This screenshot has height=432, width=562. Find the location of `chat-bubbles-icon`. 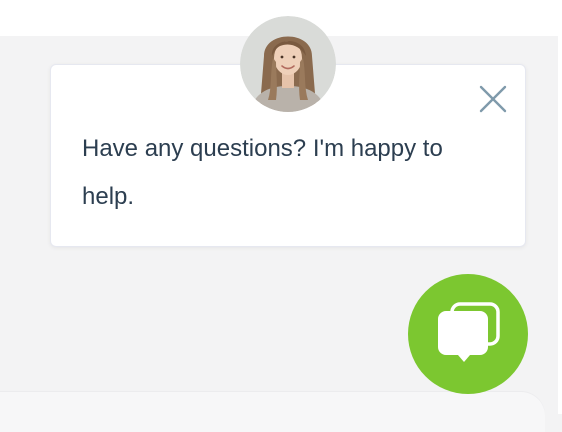

chat-bubbles-icon is located at coordinates (469, 332).